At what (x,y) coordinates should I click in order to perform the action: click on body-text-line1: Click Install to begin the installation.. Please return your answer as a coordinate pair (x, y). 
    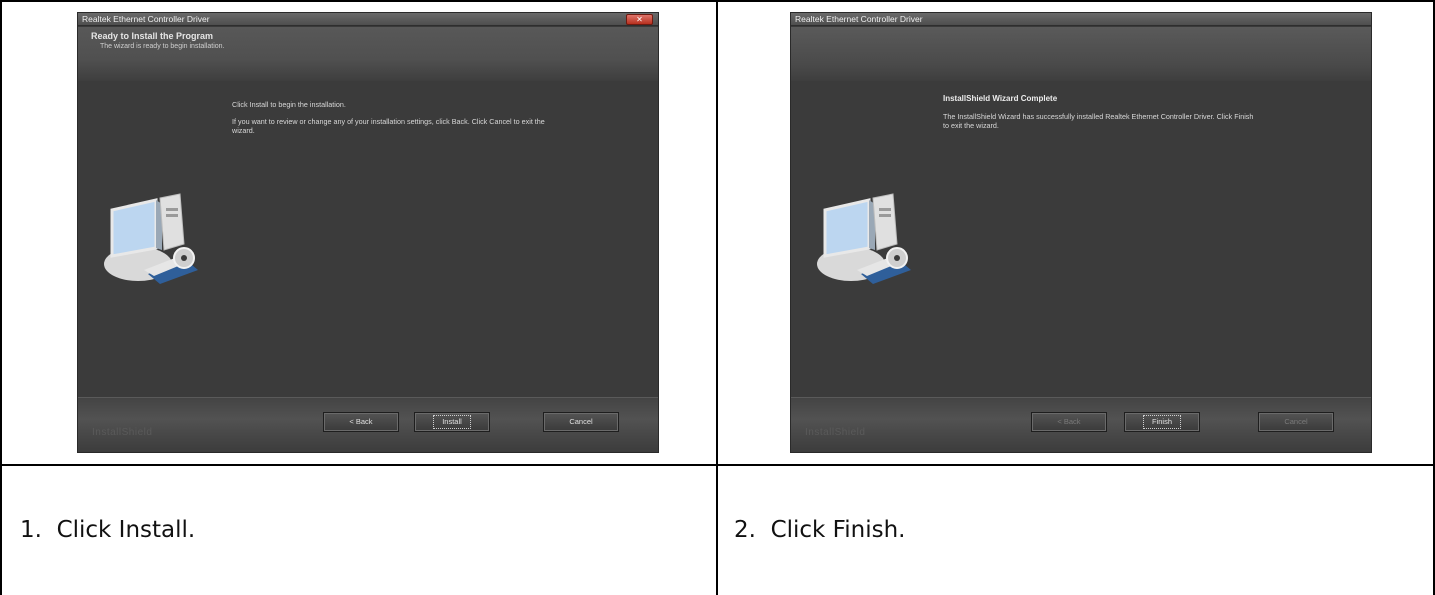
    Looking at the image, I should click on (289, 104).